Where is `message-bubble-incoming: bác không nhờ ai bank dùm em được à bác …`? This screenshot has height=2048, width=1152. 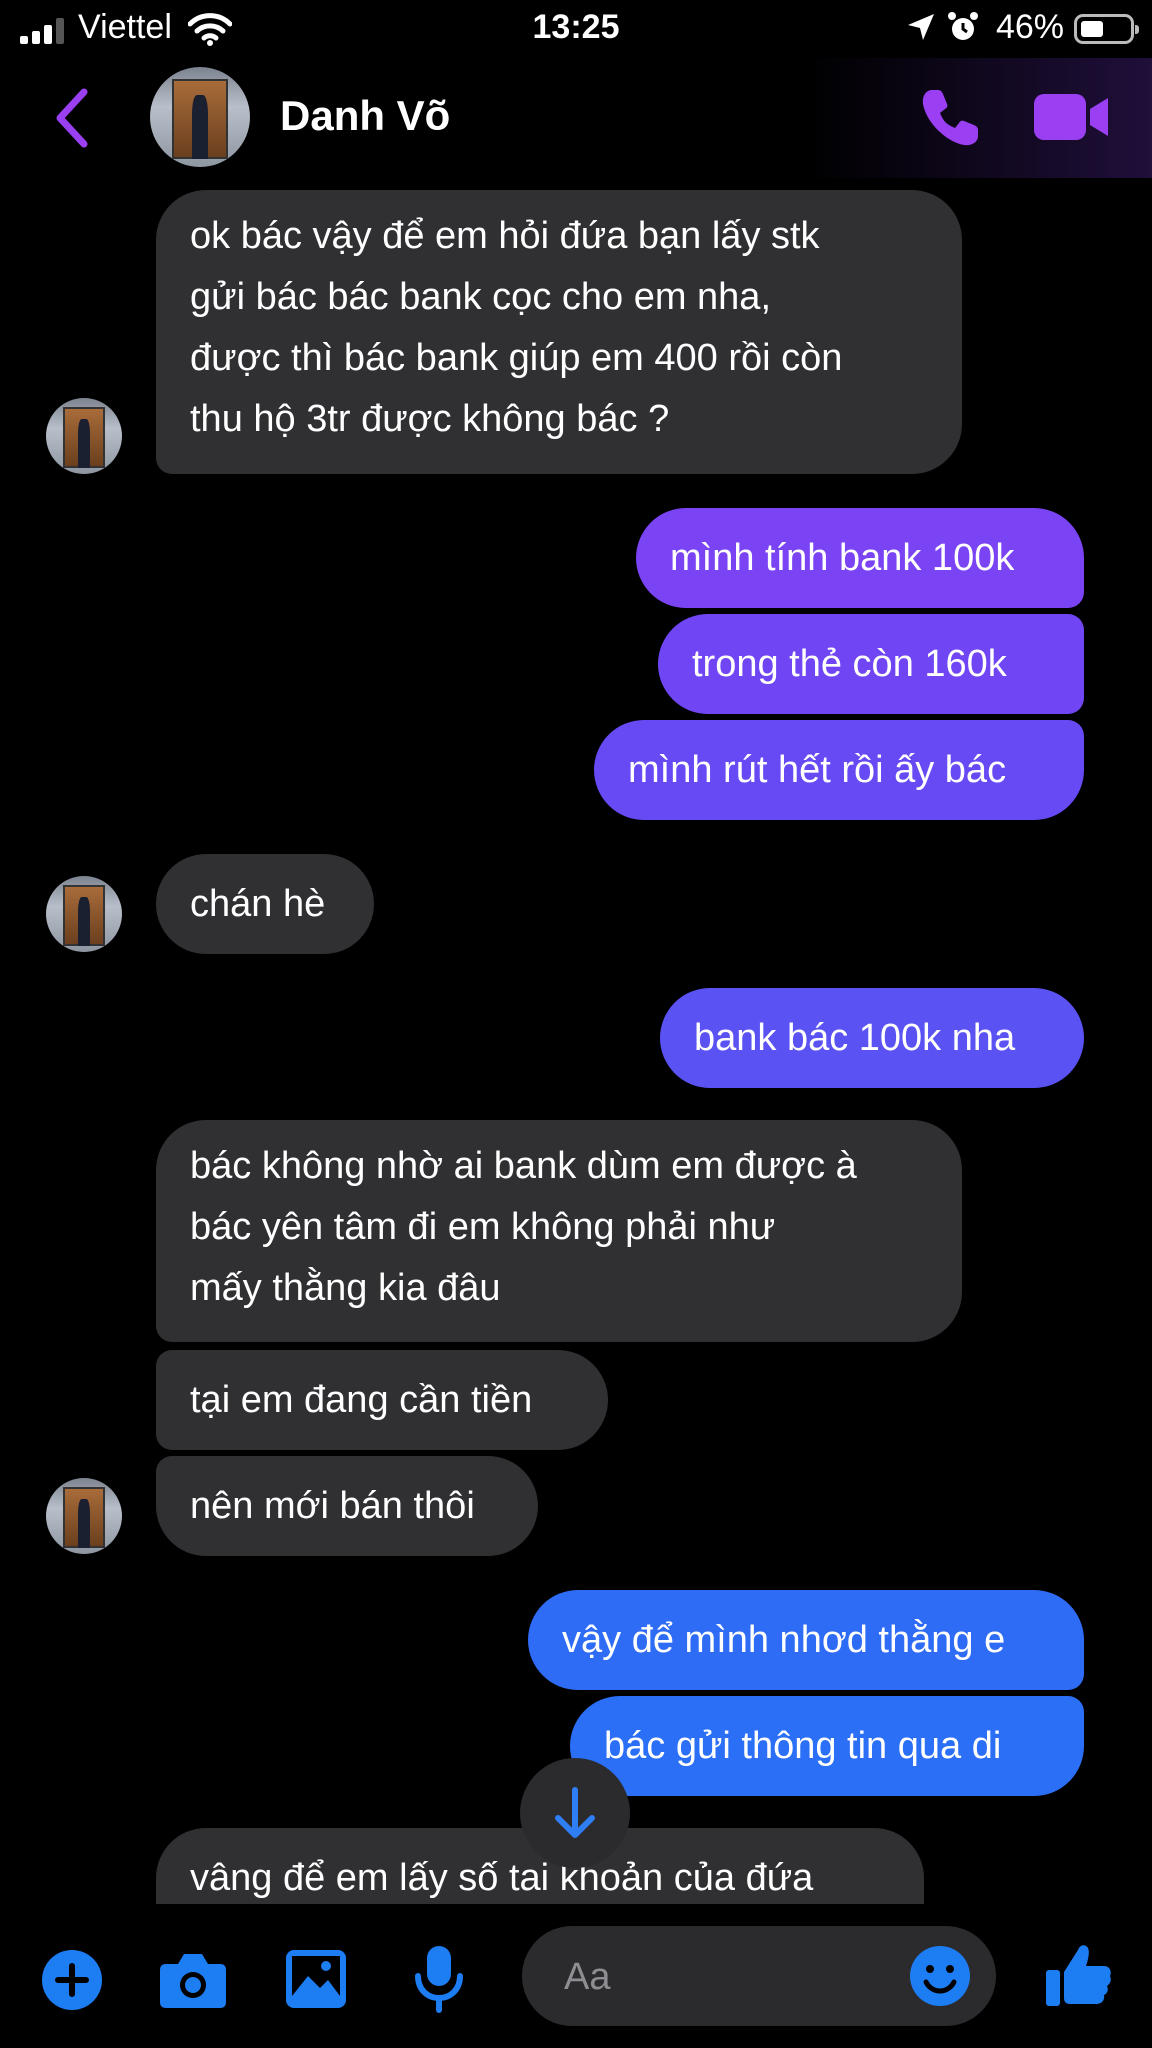
message-bubble-incoming: bác không nhờ ai bank dùm em được à bác … is located at coordinates (559, 1231).